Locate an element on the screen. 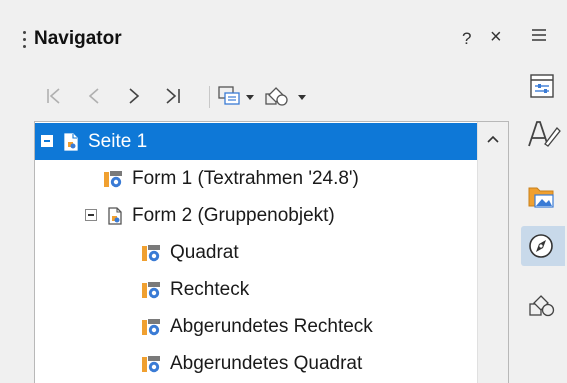  drag-mode-icon is located at coordinates (236, 95).